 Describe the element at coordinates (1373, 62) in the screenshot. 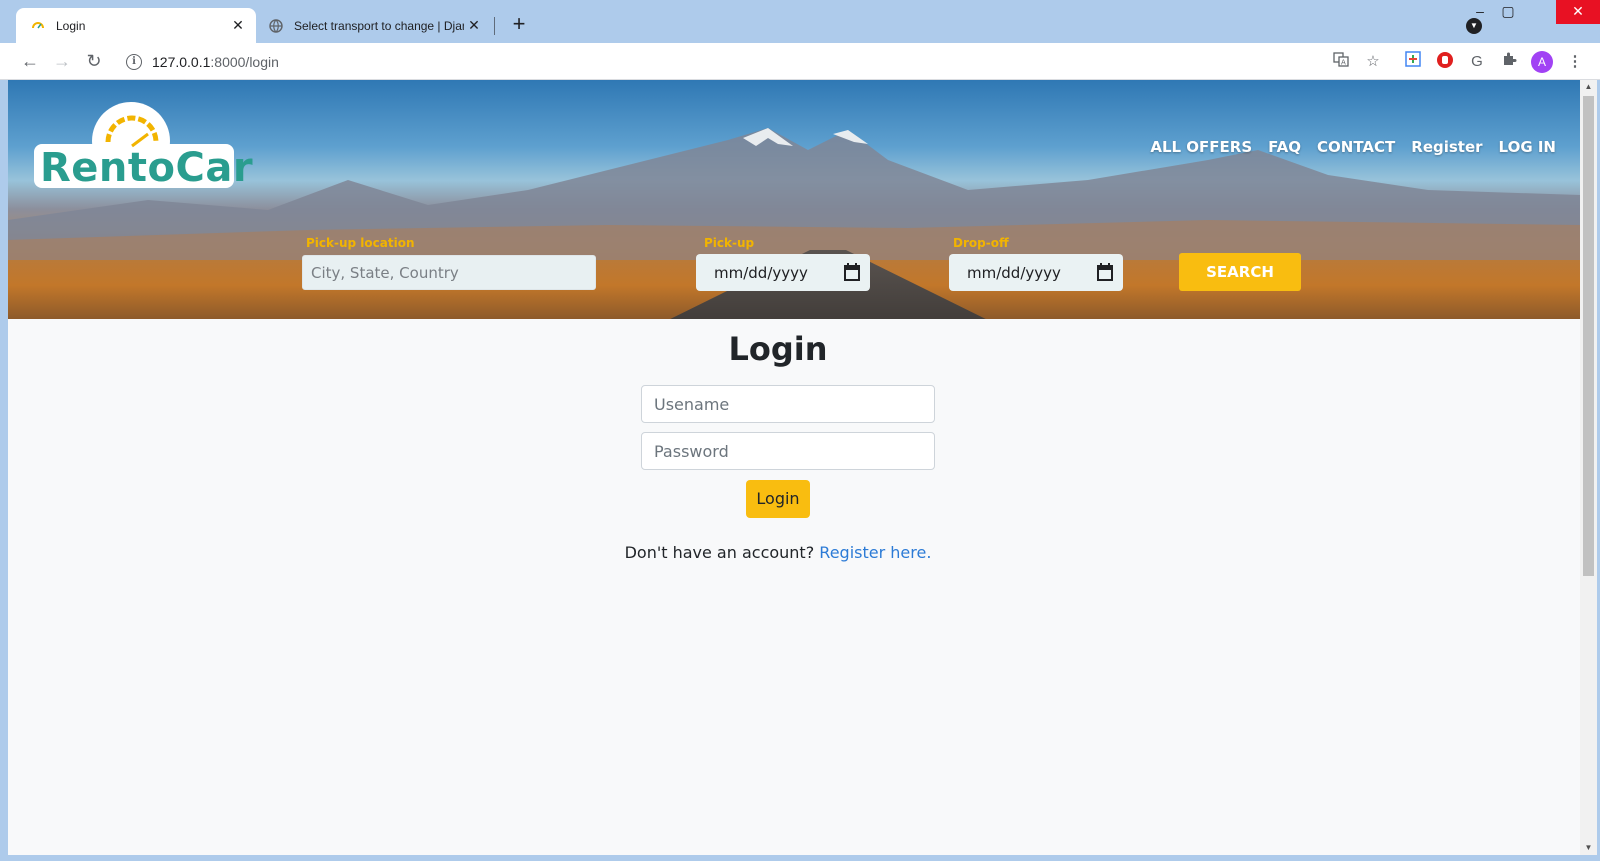

I see `bookmark-star-icon: ☆` at that location.